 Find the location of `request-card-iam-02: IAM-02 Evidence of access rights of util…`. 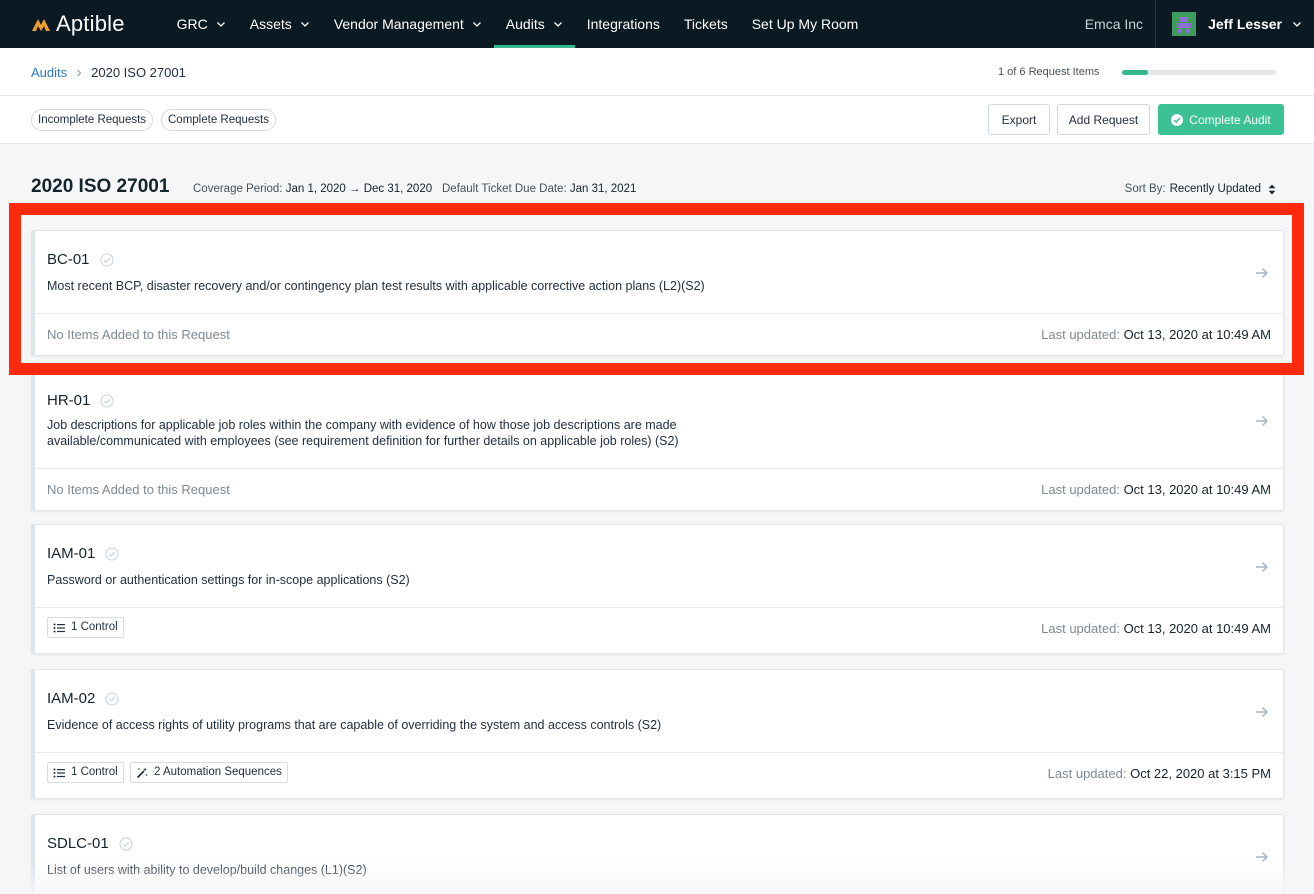

request-card-iam-02: IAM-02 Evidence of access rights of util… is located at coordinates (657, 734).